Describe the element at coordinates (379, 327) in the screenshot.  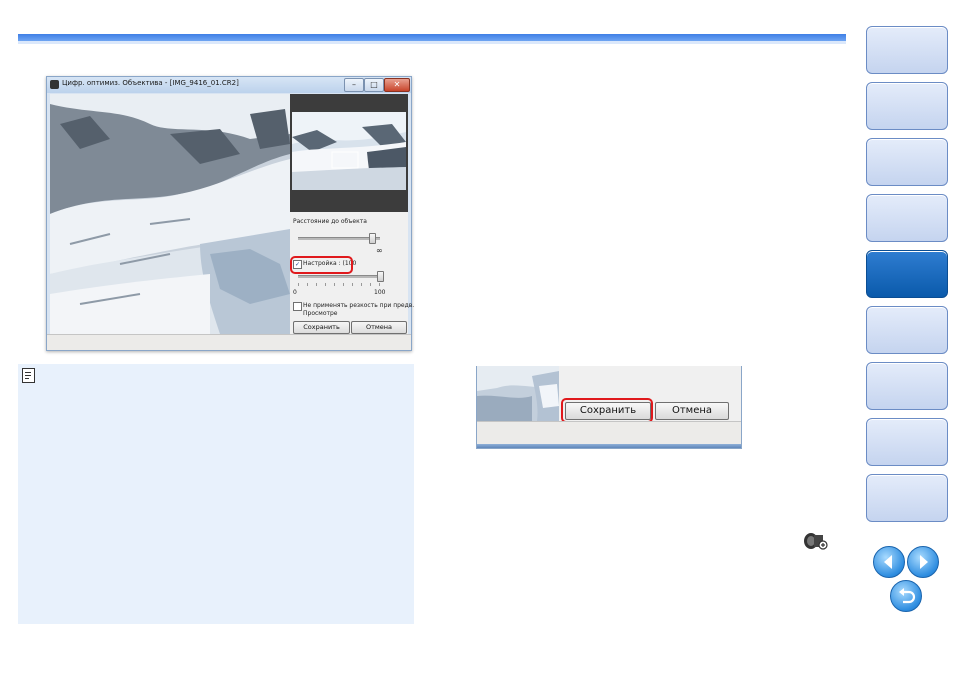
I see `cancel-button: Отмена` at that location.